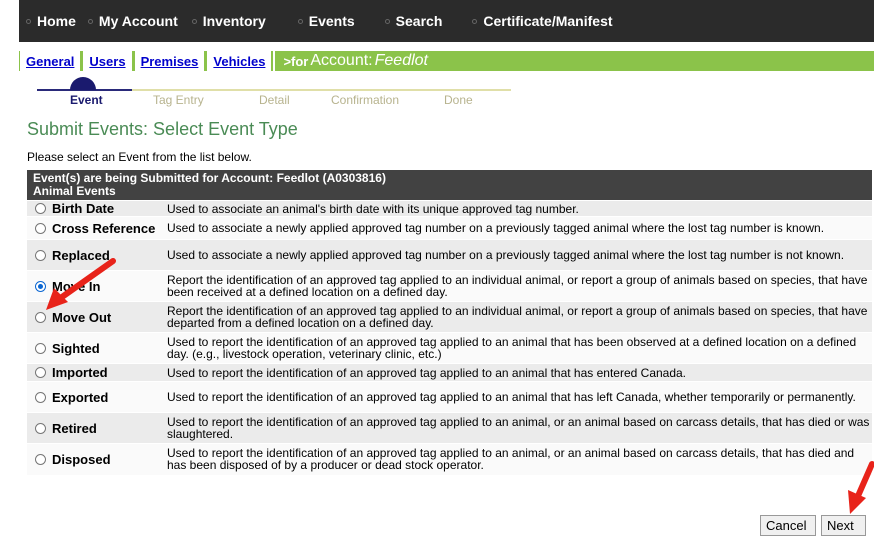 The image size is (874, 537). I want to click on nav-label: Events, so click(331, 21).